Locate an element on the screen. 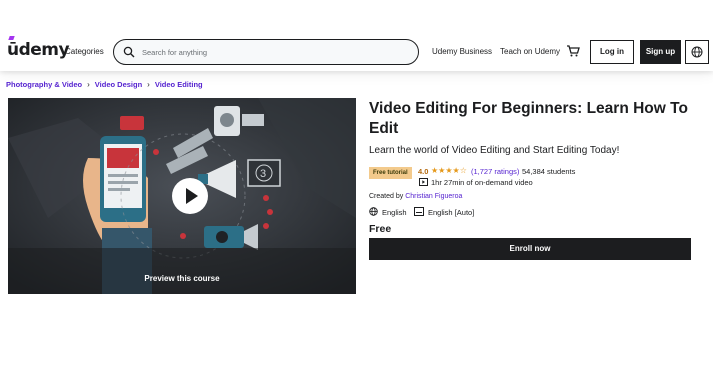  login-button: Log in is located at coordinates (612, 52).